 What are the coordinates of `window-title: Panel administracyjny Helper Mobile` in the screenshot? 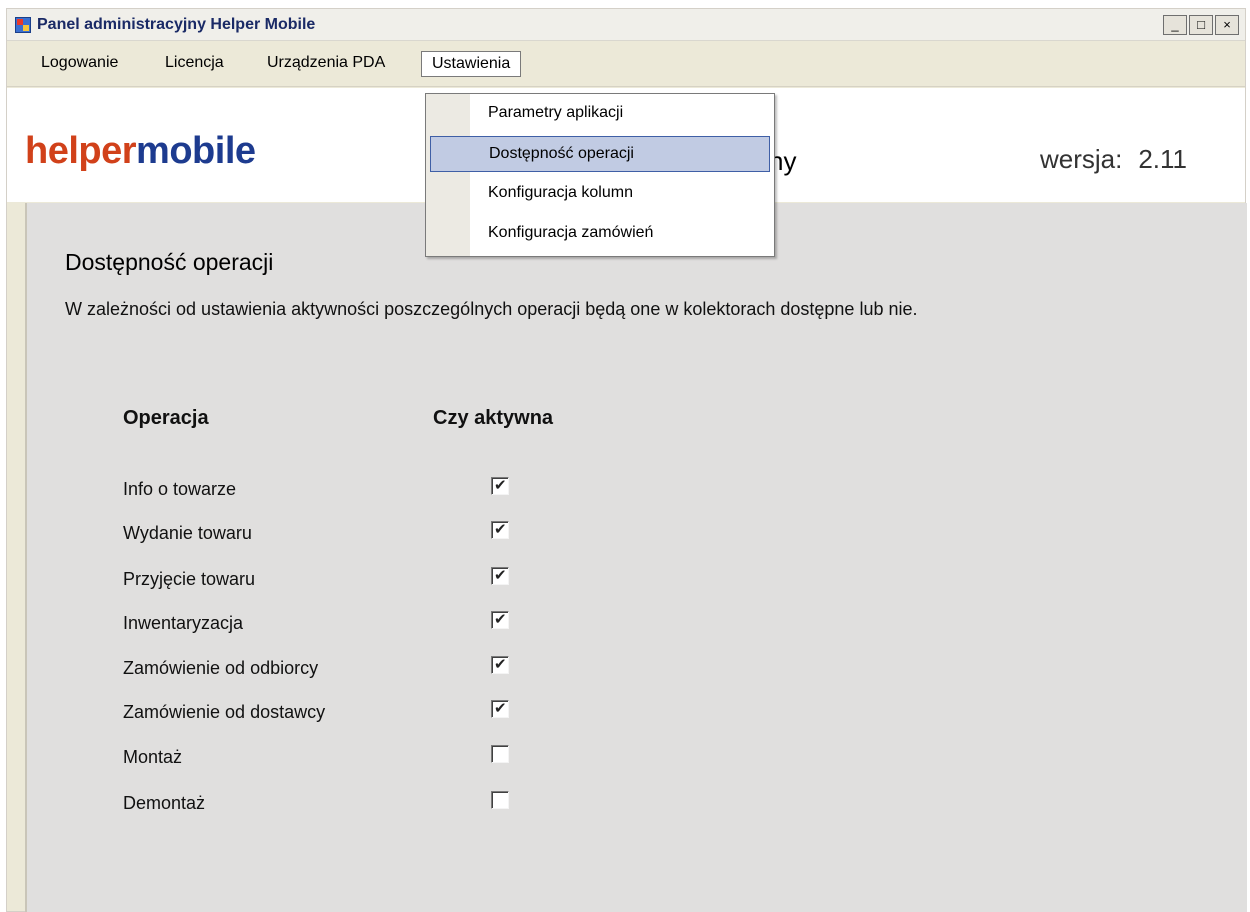 It's located at (176, 24).